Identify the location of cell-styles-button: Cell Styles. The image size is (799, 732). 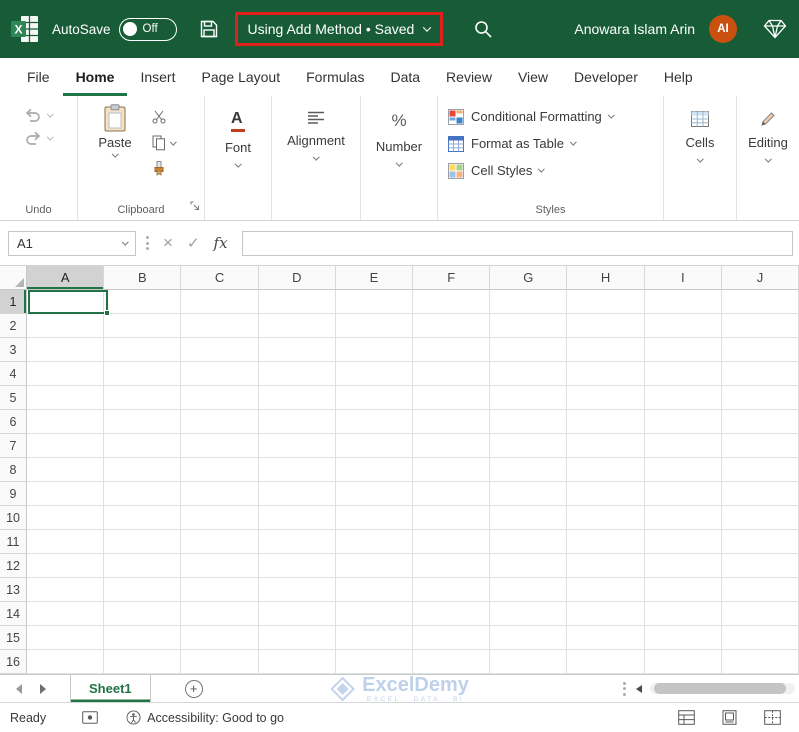
(555, 170).